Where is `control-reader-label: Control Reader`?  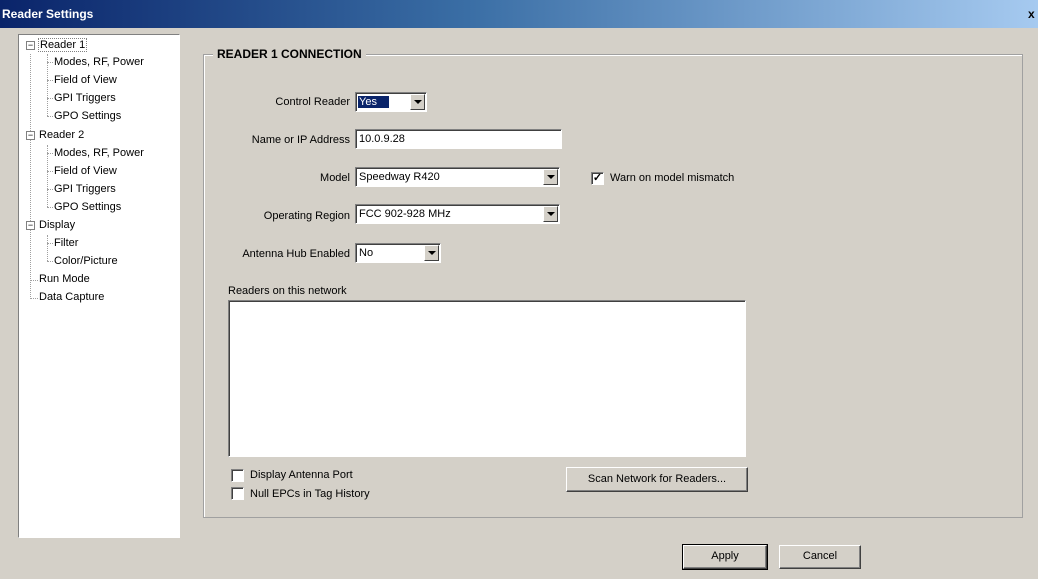 control-reader-label: Control Reader is located at coordinates (312, 102).